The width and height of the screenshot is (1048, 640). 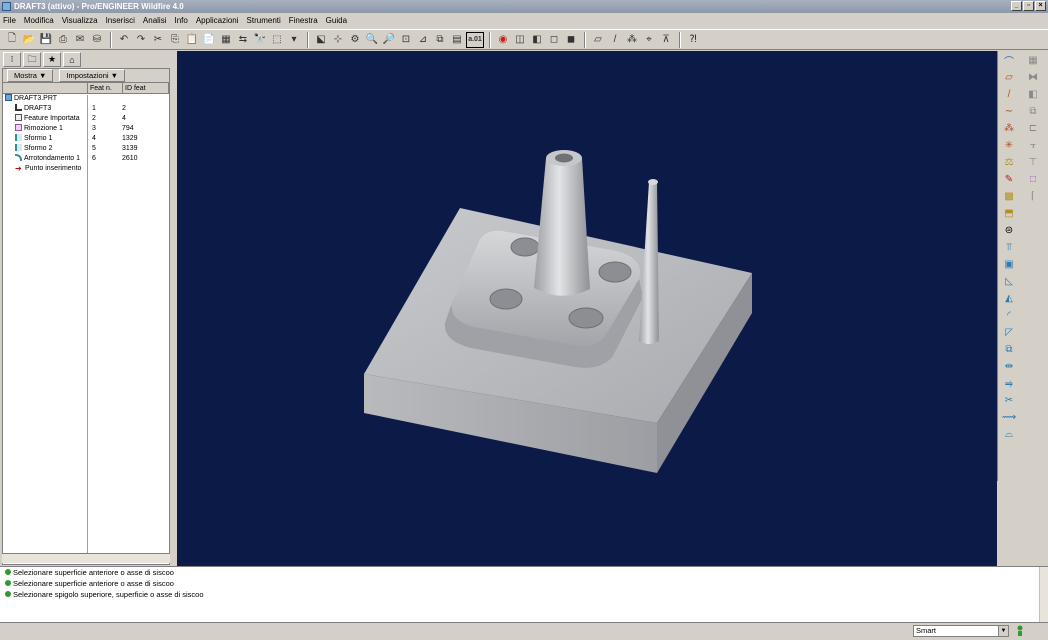 I want to click on menu-file: File, so click(x=9, y=20).